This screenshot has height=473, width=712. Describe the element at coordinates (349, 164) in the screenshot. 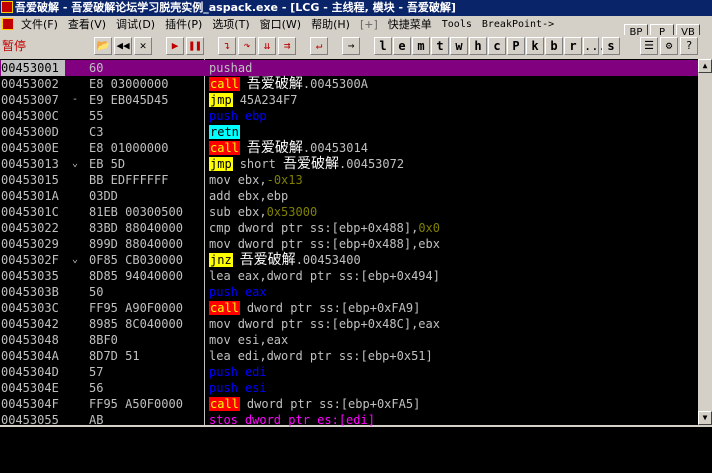

I see `disasm-row: 00453013 ⌄ EB 5D jmp short 吾爱破解.00453072` at that location.